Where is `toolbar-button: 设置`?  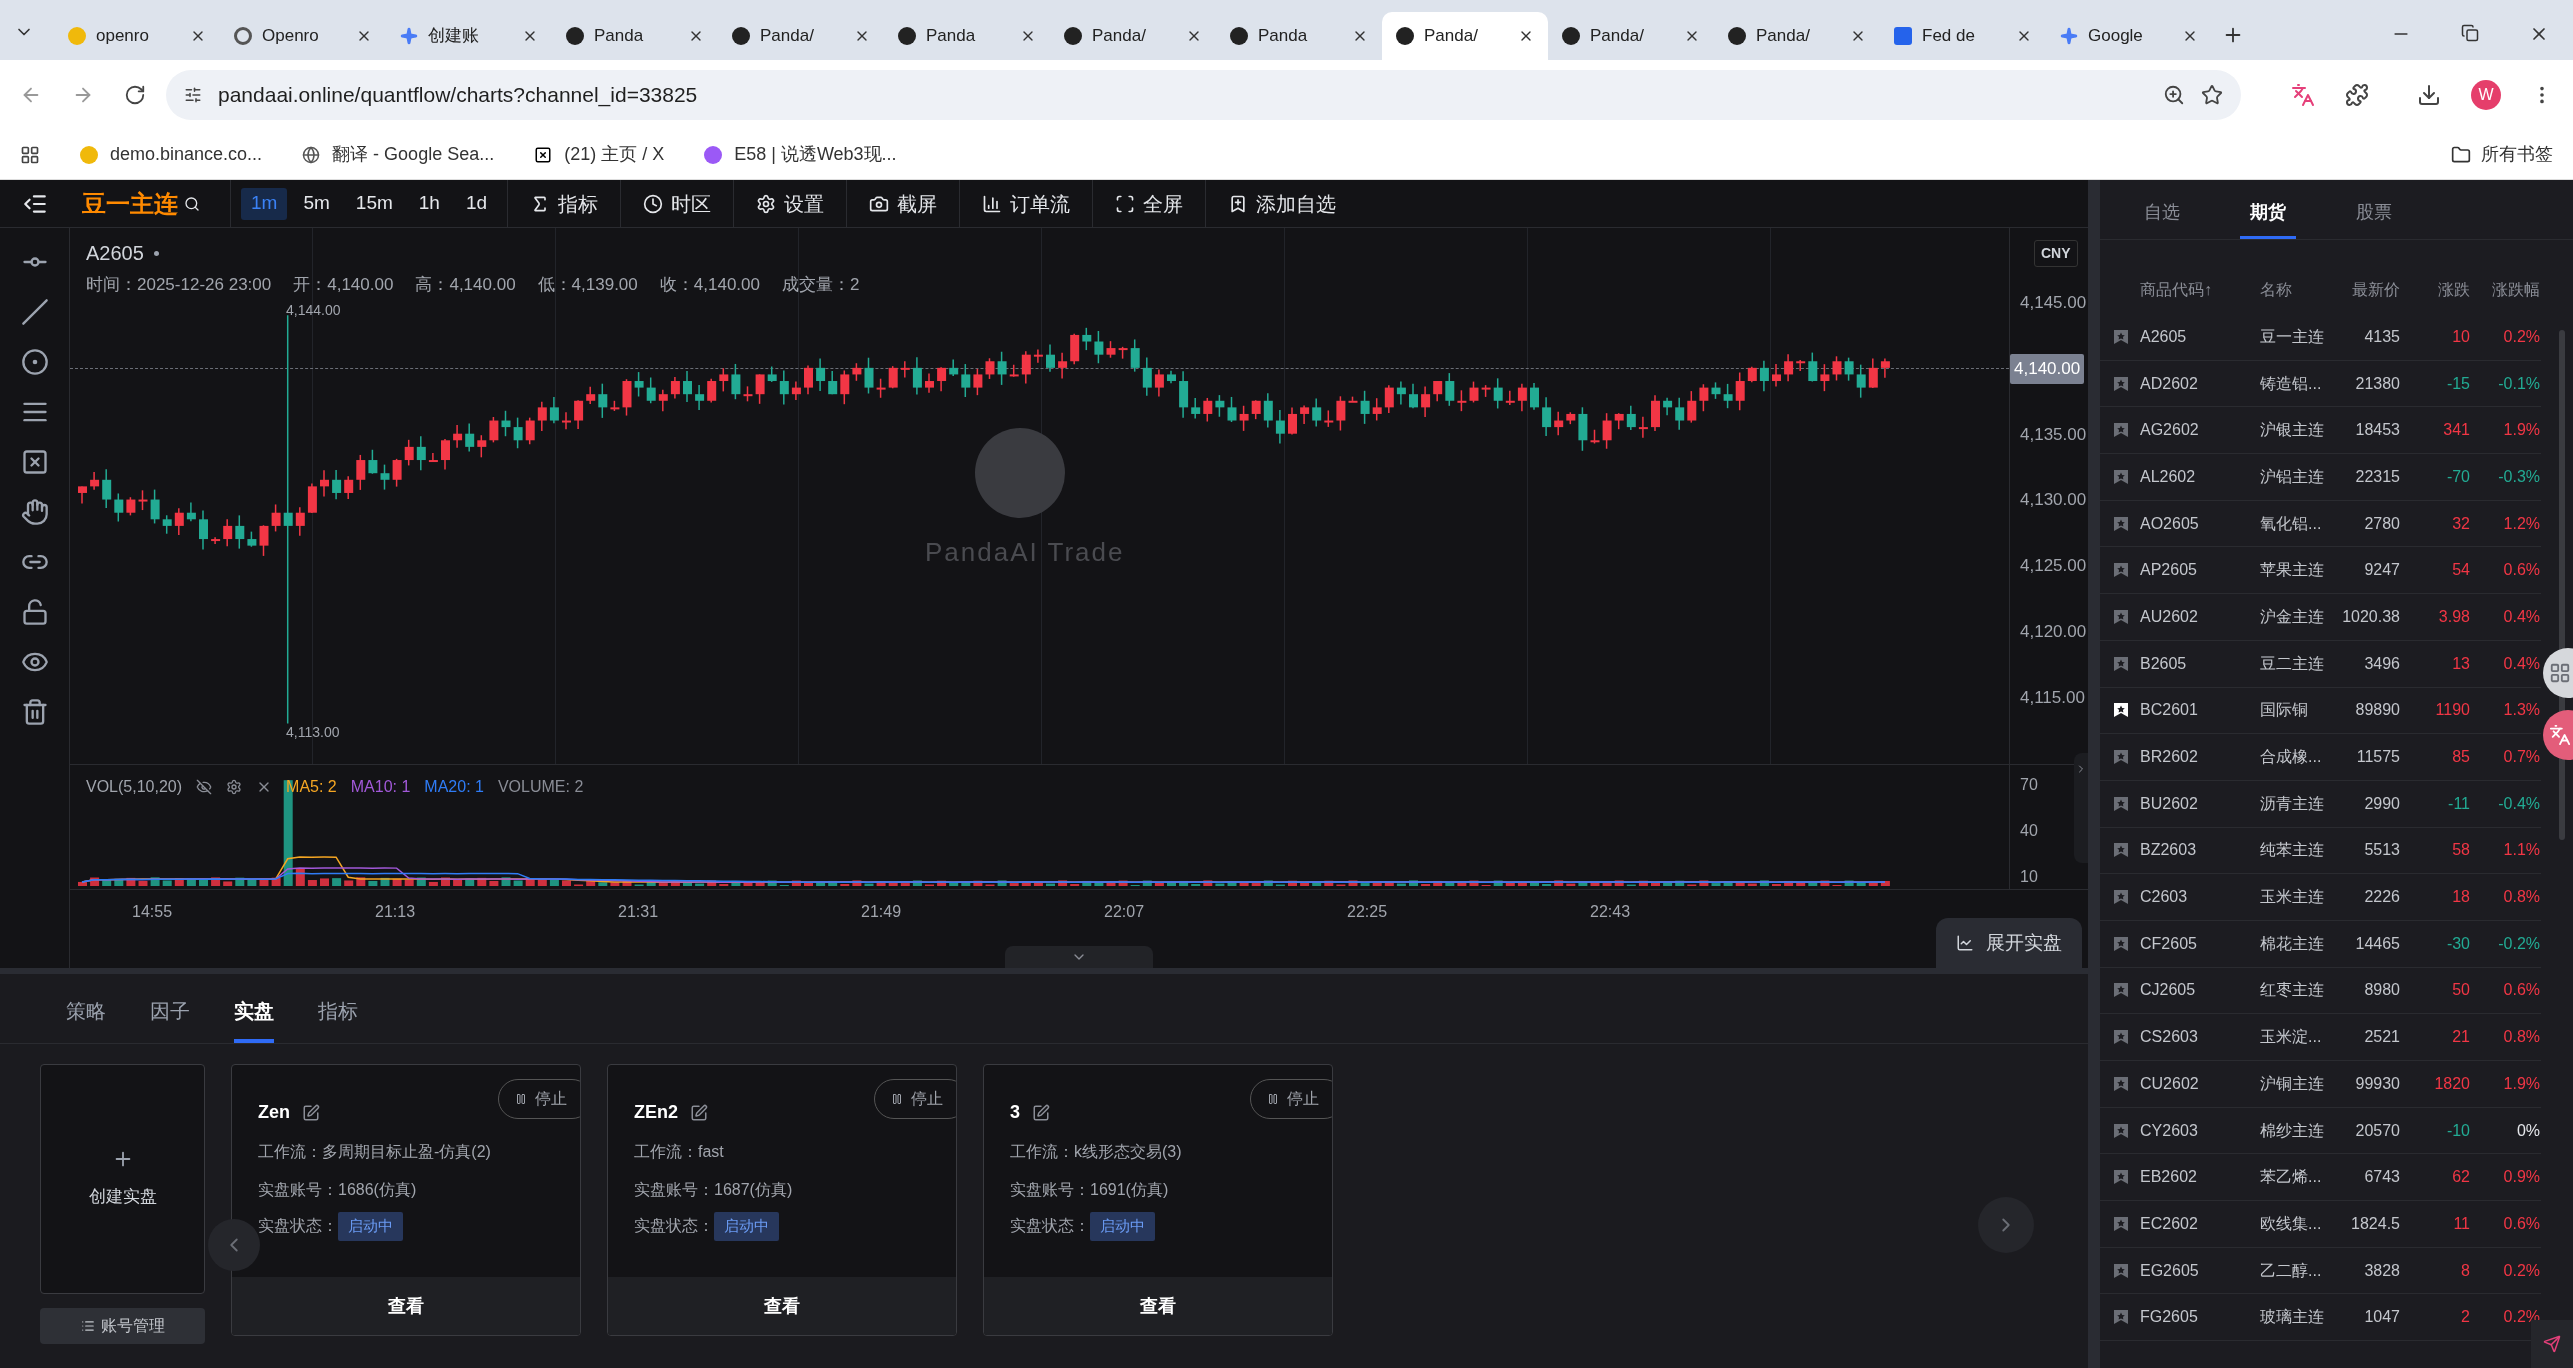 toolbar-button: 设置 is located at coordinates (790, 203).